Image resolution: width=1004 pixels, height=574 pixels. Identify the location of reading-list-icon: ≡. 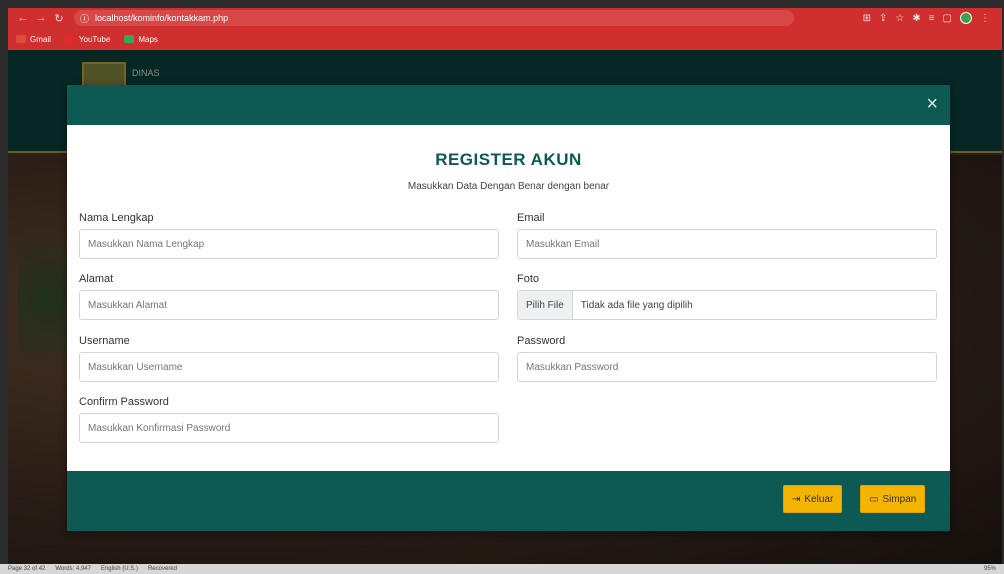
(932, 18).